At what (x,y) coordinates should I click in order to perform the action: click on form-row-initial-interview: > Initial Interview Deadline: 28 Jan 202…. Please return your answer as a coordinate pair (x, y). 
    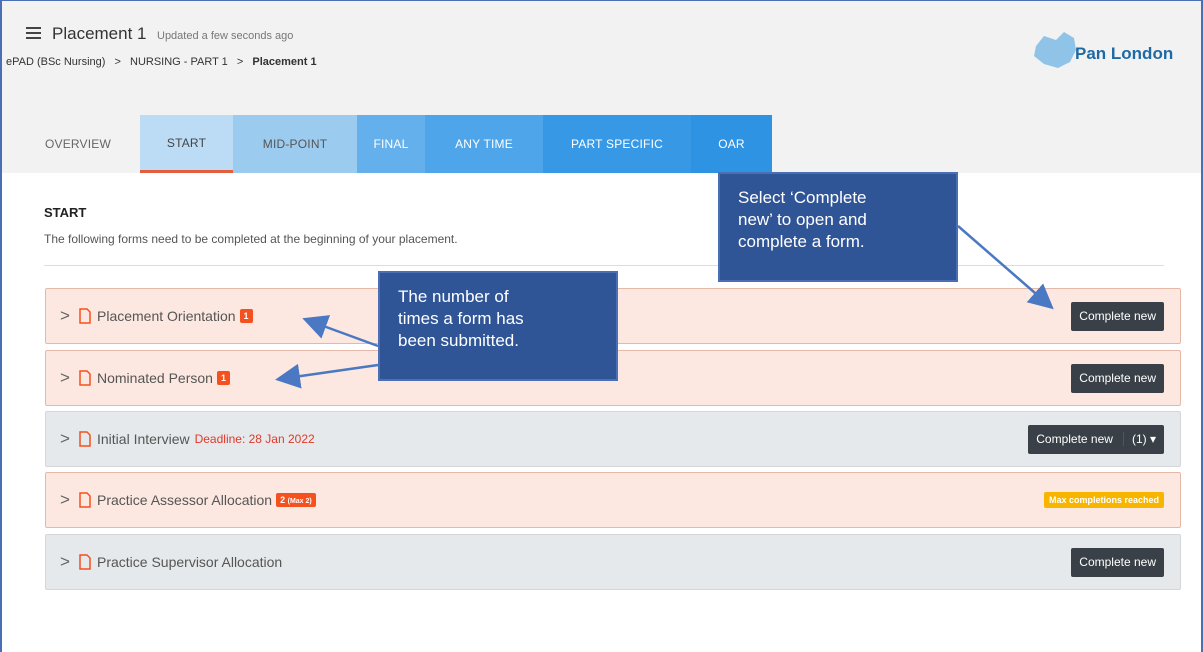
    Looking at the image, I should click on (613, 439).